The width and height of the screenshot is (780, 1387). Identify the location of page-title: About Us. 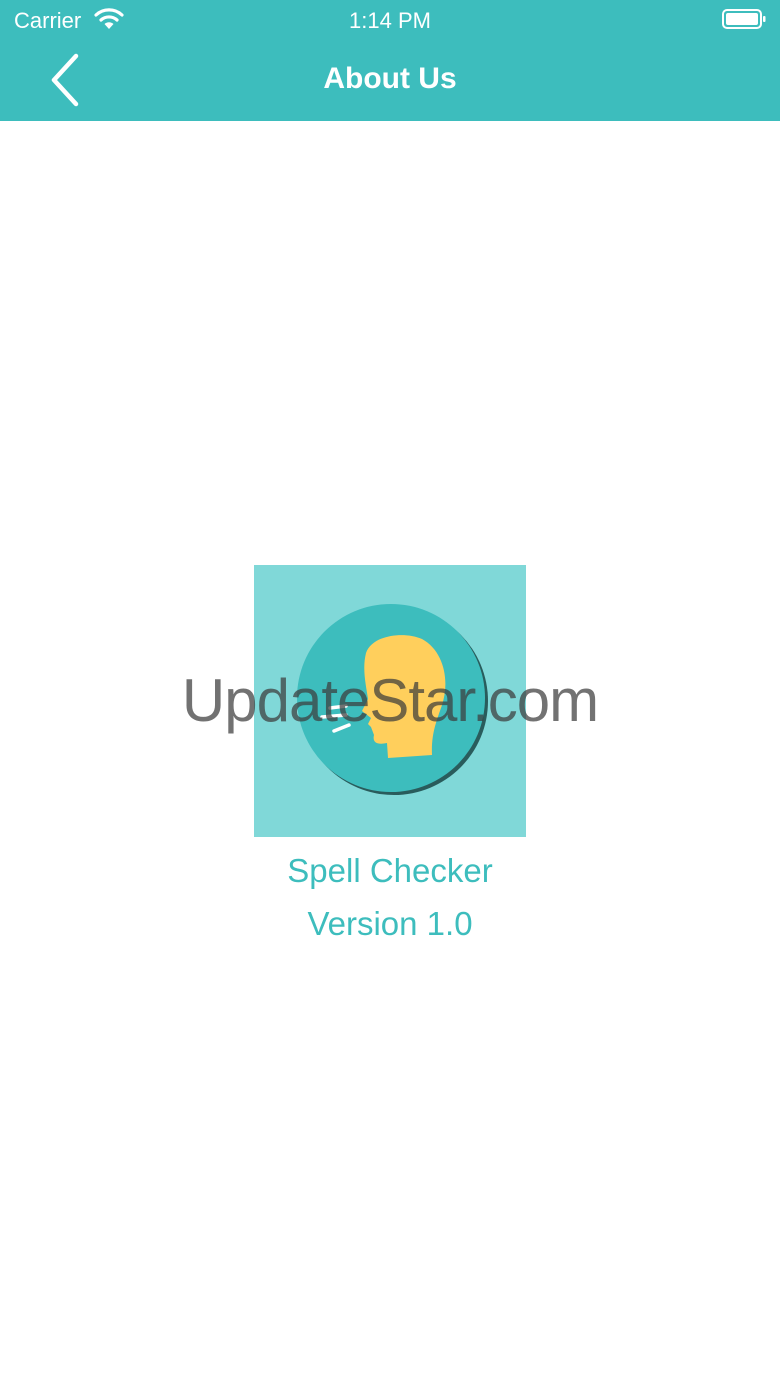
(390, 78).